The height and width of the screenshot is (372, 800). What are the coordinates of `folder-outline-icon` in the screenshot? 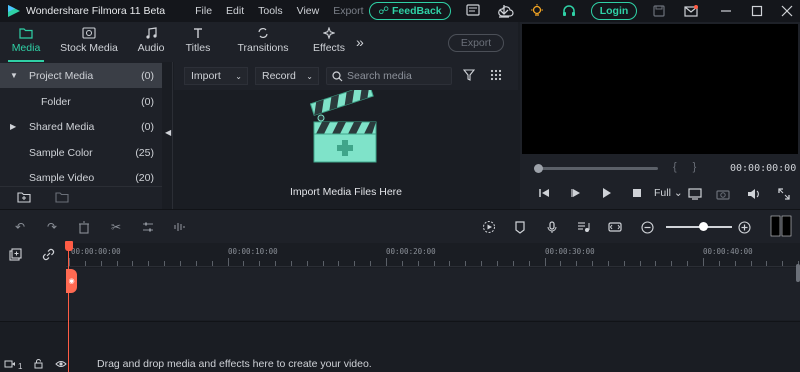 It's located at (62, 198).